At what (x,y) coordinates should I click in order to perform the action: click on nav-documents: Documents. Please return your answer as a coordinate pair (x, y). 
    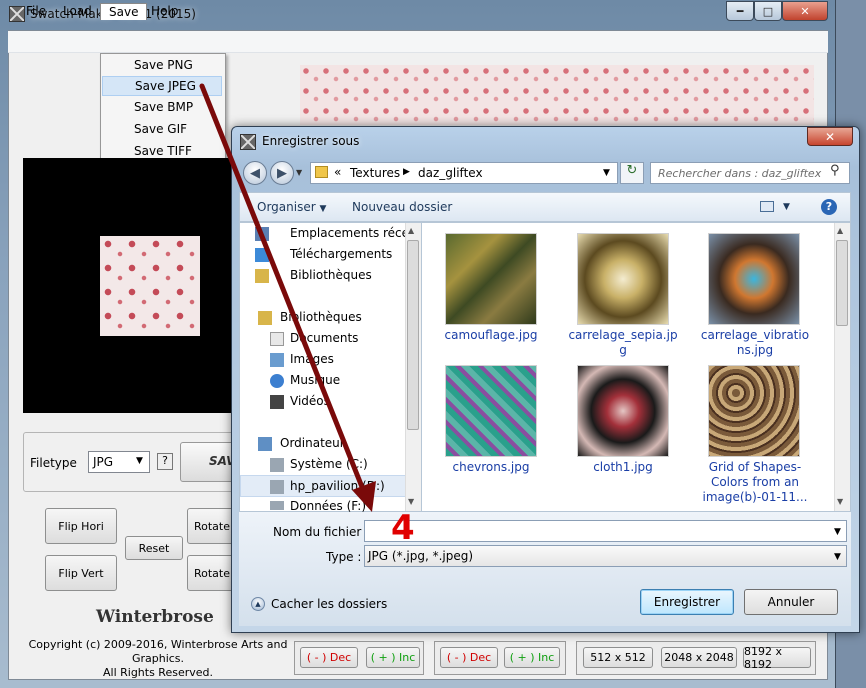
    Looking at the image, I should click on (324, 338).